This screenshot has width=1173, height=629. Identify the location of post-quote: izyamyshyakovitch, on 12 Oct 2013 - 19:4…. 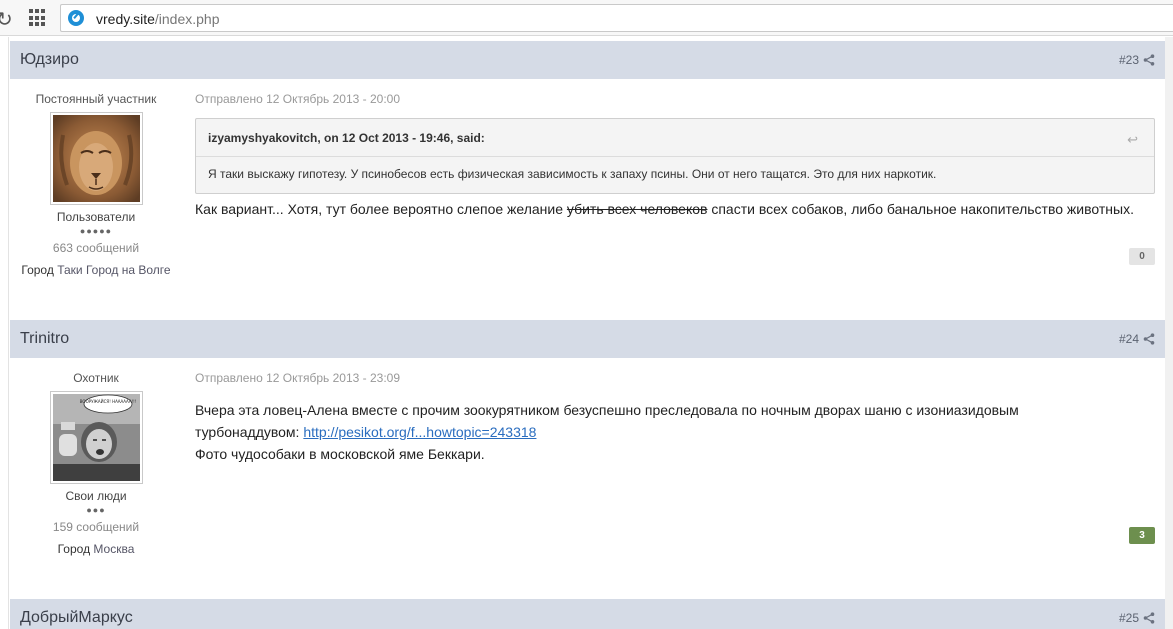
(675, 156).